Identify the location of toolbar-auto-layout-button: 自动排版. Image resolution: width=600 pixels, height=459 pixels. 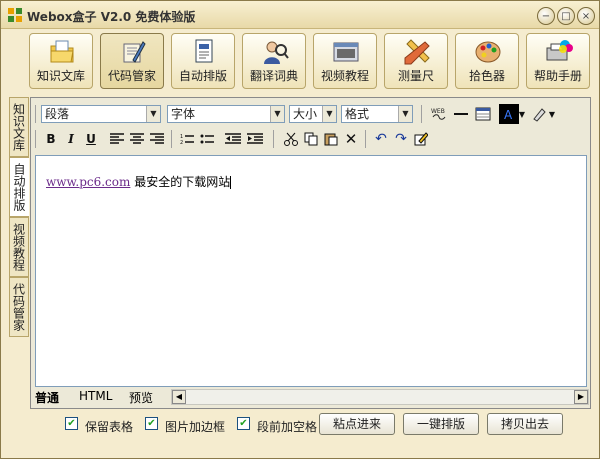
(203, 61).